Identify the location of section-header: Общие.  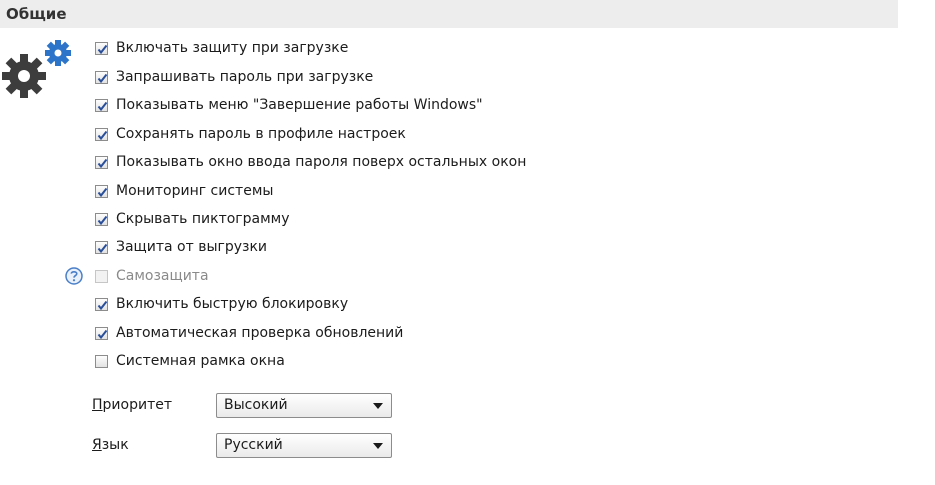
(449, 14).